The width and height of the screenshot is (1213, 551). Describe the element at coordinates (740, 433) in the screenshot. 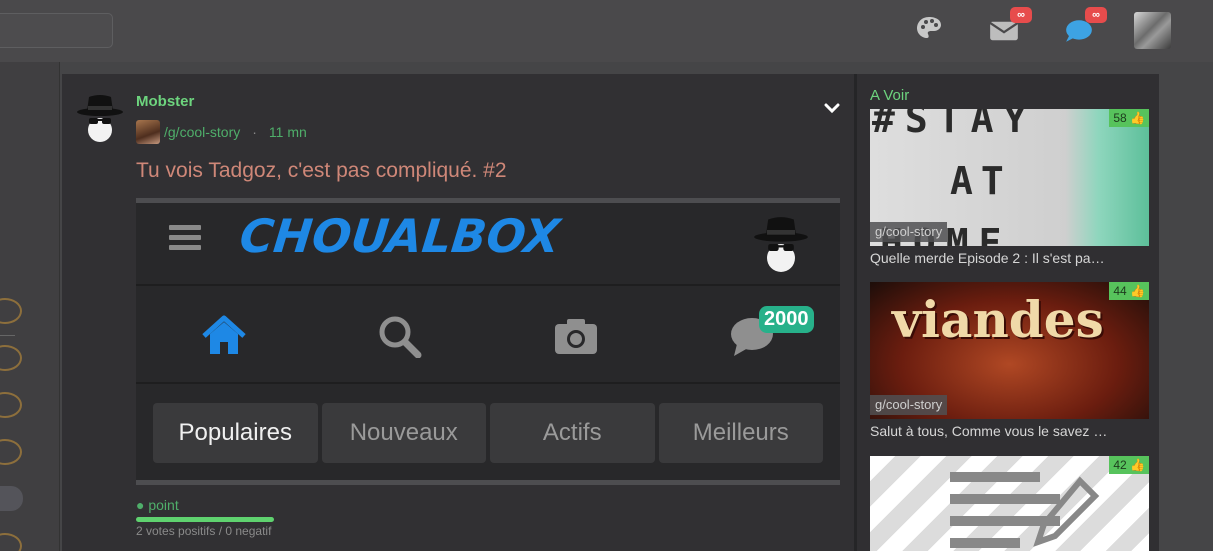

I see `tab-meilleurs: Meilleurs` at that location.